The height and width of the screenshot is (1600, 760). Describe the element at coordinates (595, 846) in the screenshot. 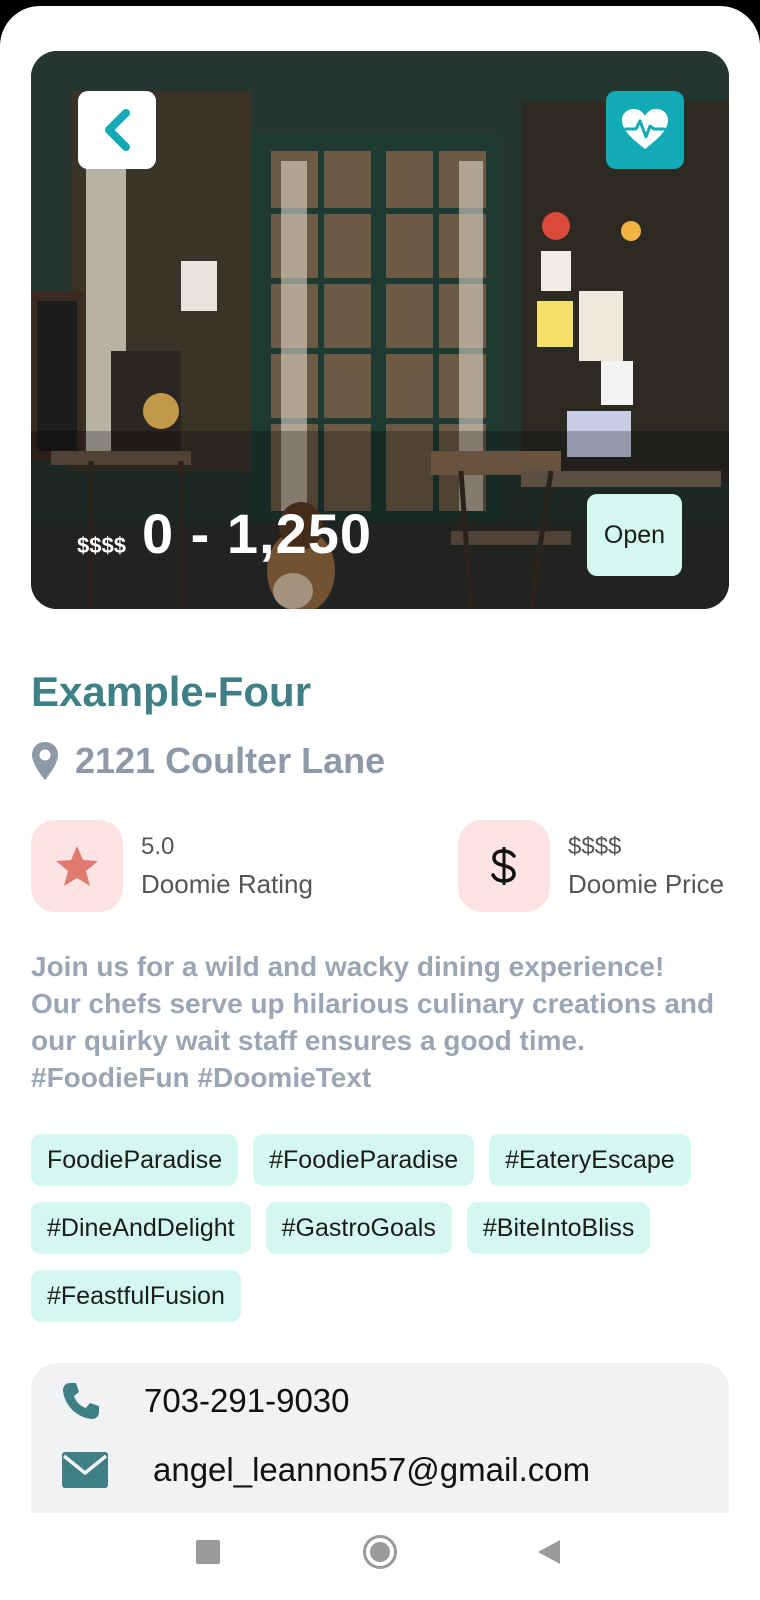

I see `price-value: $$$$` at that location.